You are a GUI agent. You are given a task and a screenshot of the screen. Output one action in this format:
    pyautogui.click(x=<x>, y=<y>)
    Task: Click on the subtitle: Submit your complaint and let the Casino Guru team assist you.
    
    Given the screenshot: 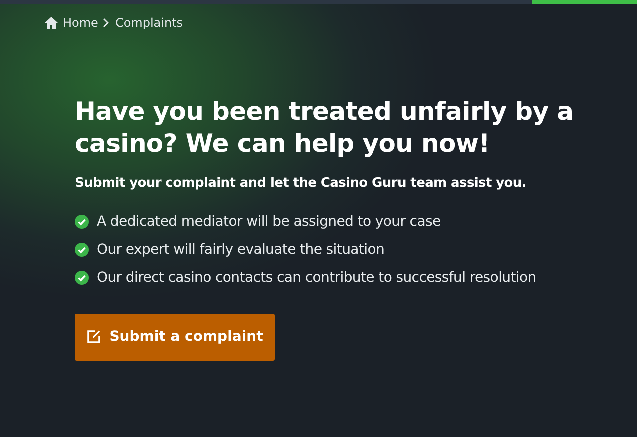 What is the action you would take?
    pyautogui.click(x=301, y=184)
    